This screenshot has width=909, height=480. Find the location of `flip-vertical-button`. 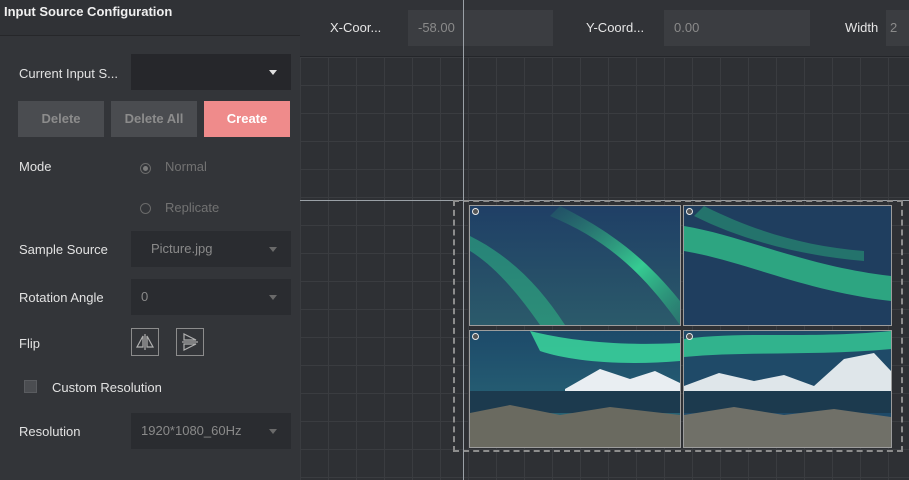

flip-vertical-button is located at coordinates (190, 342).